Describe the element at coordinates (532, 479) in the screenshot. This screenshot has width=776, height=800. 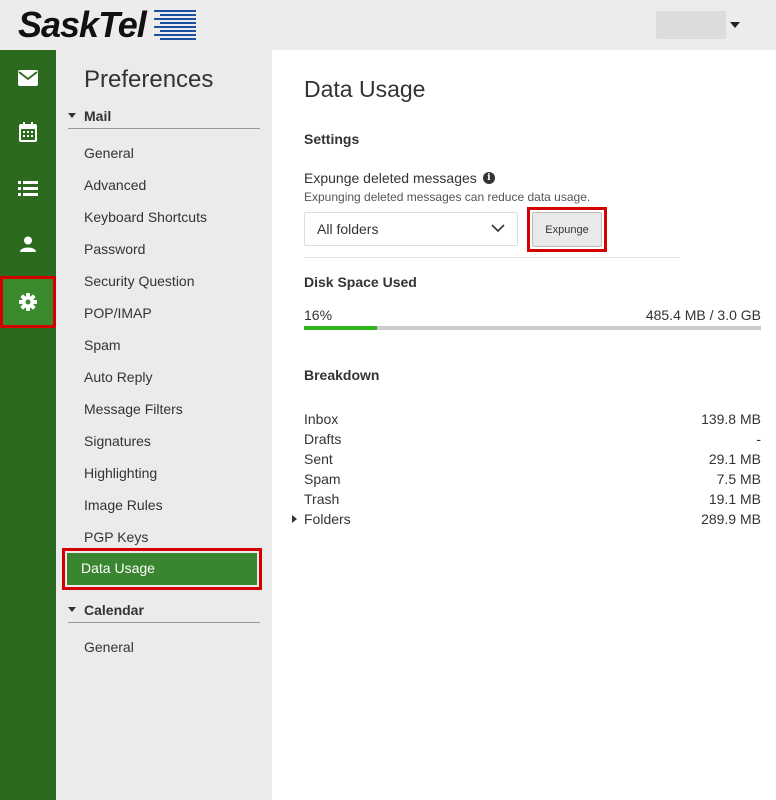
I see `breakdown-row-spam: Spam 7.5 MB` at that location.